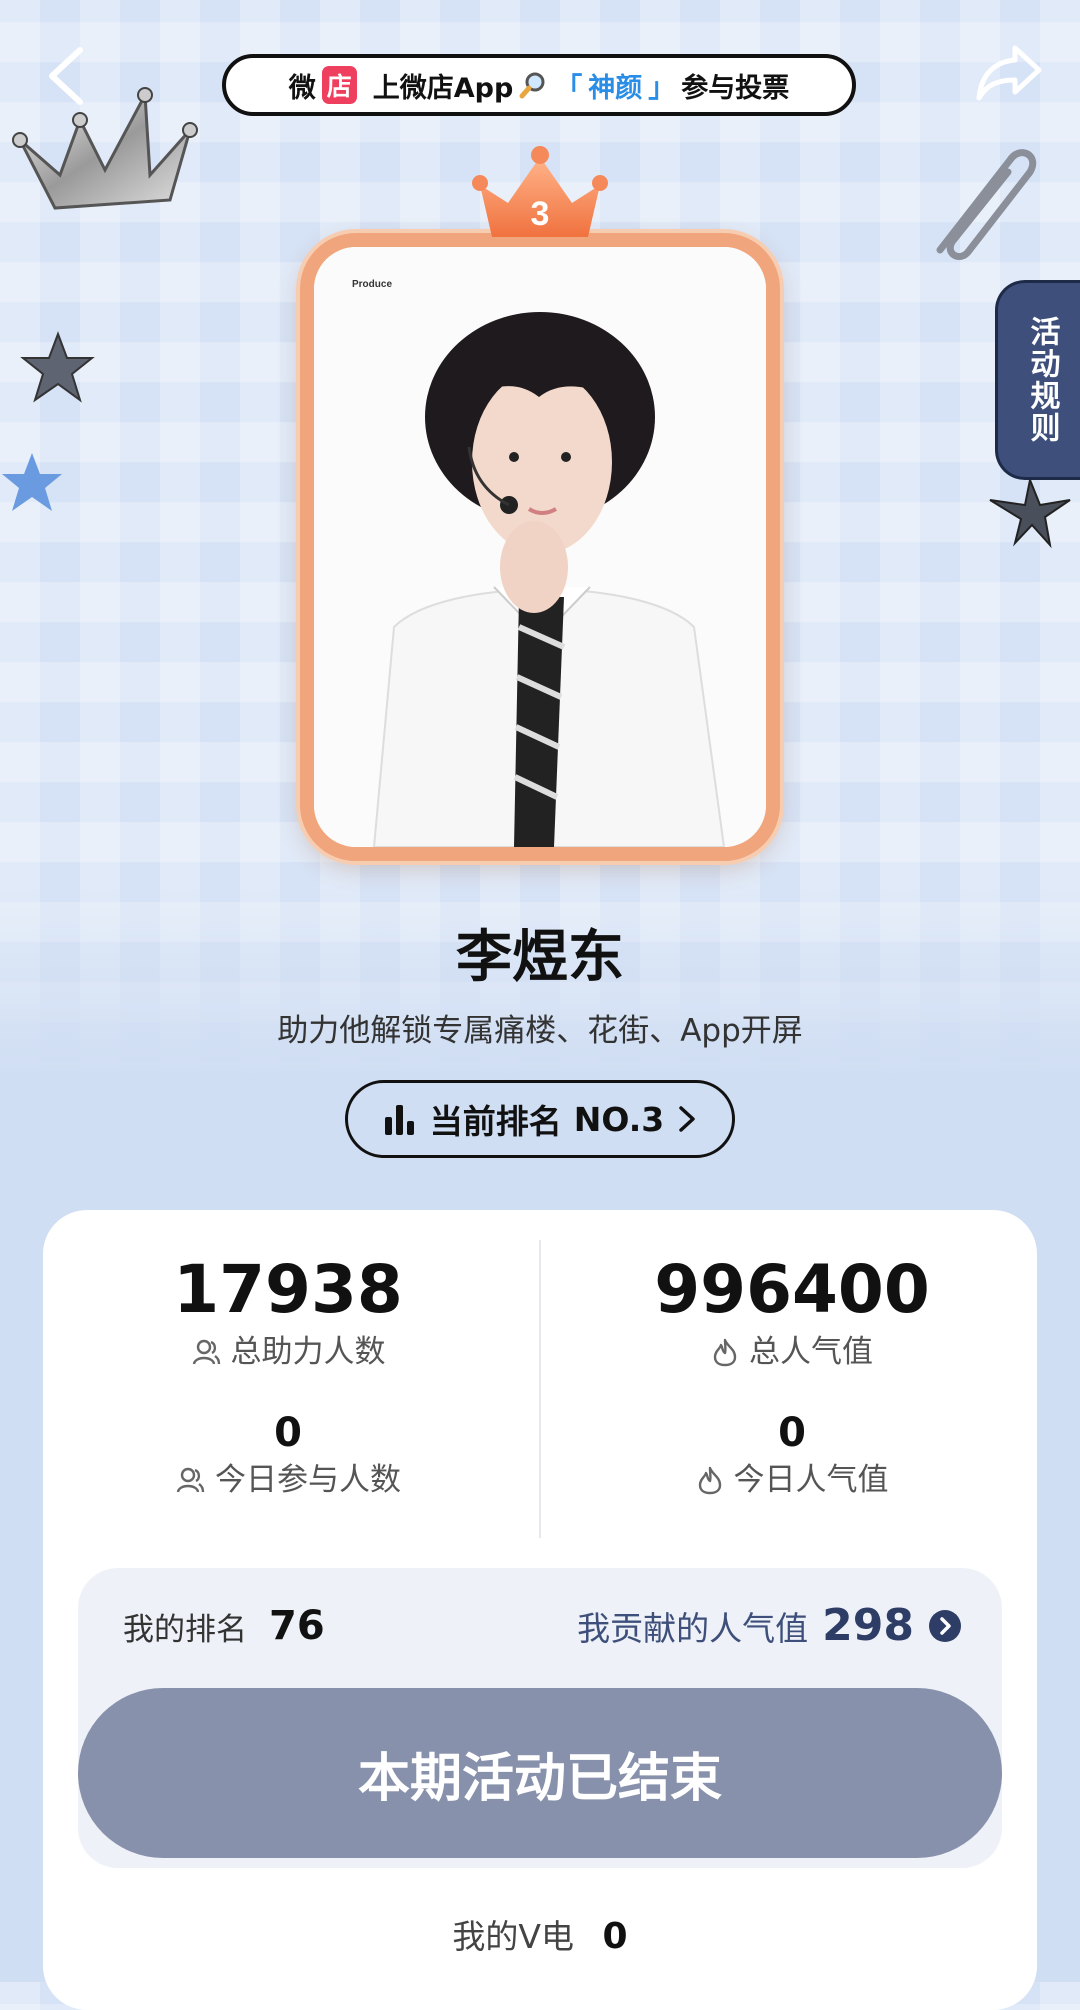 This screenshot has height=2010, width=1080. I want to click on banner-quote-open: 「, so click(569, 88).